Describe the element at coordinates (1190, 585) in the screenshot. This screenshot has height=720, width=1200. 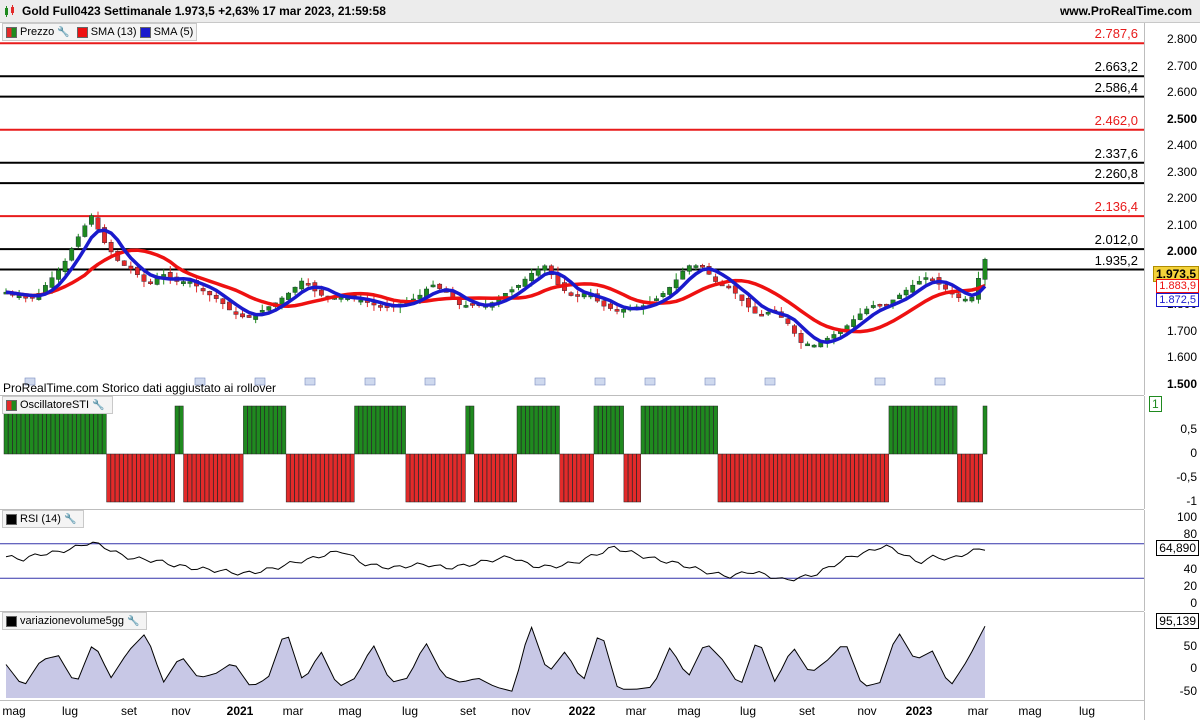
I see `rsi-tick: 20` at that location.